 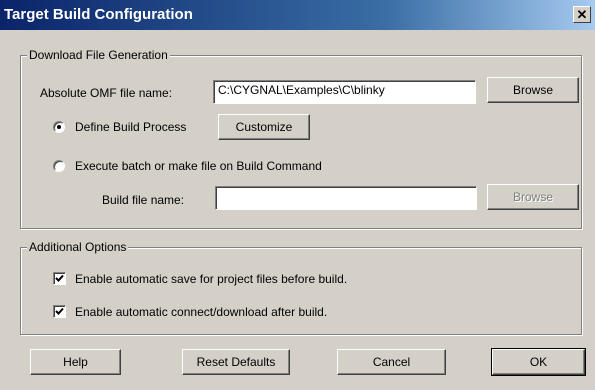 I want to click on cancel-button: Cancel, so click(x=391, y=362).